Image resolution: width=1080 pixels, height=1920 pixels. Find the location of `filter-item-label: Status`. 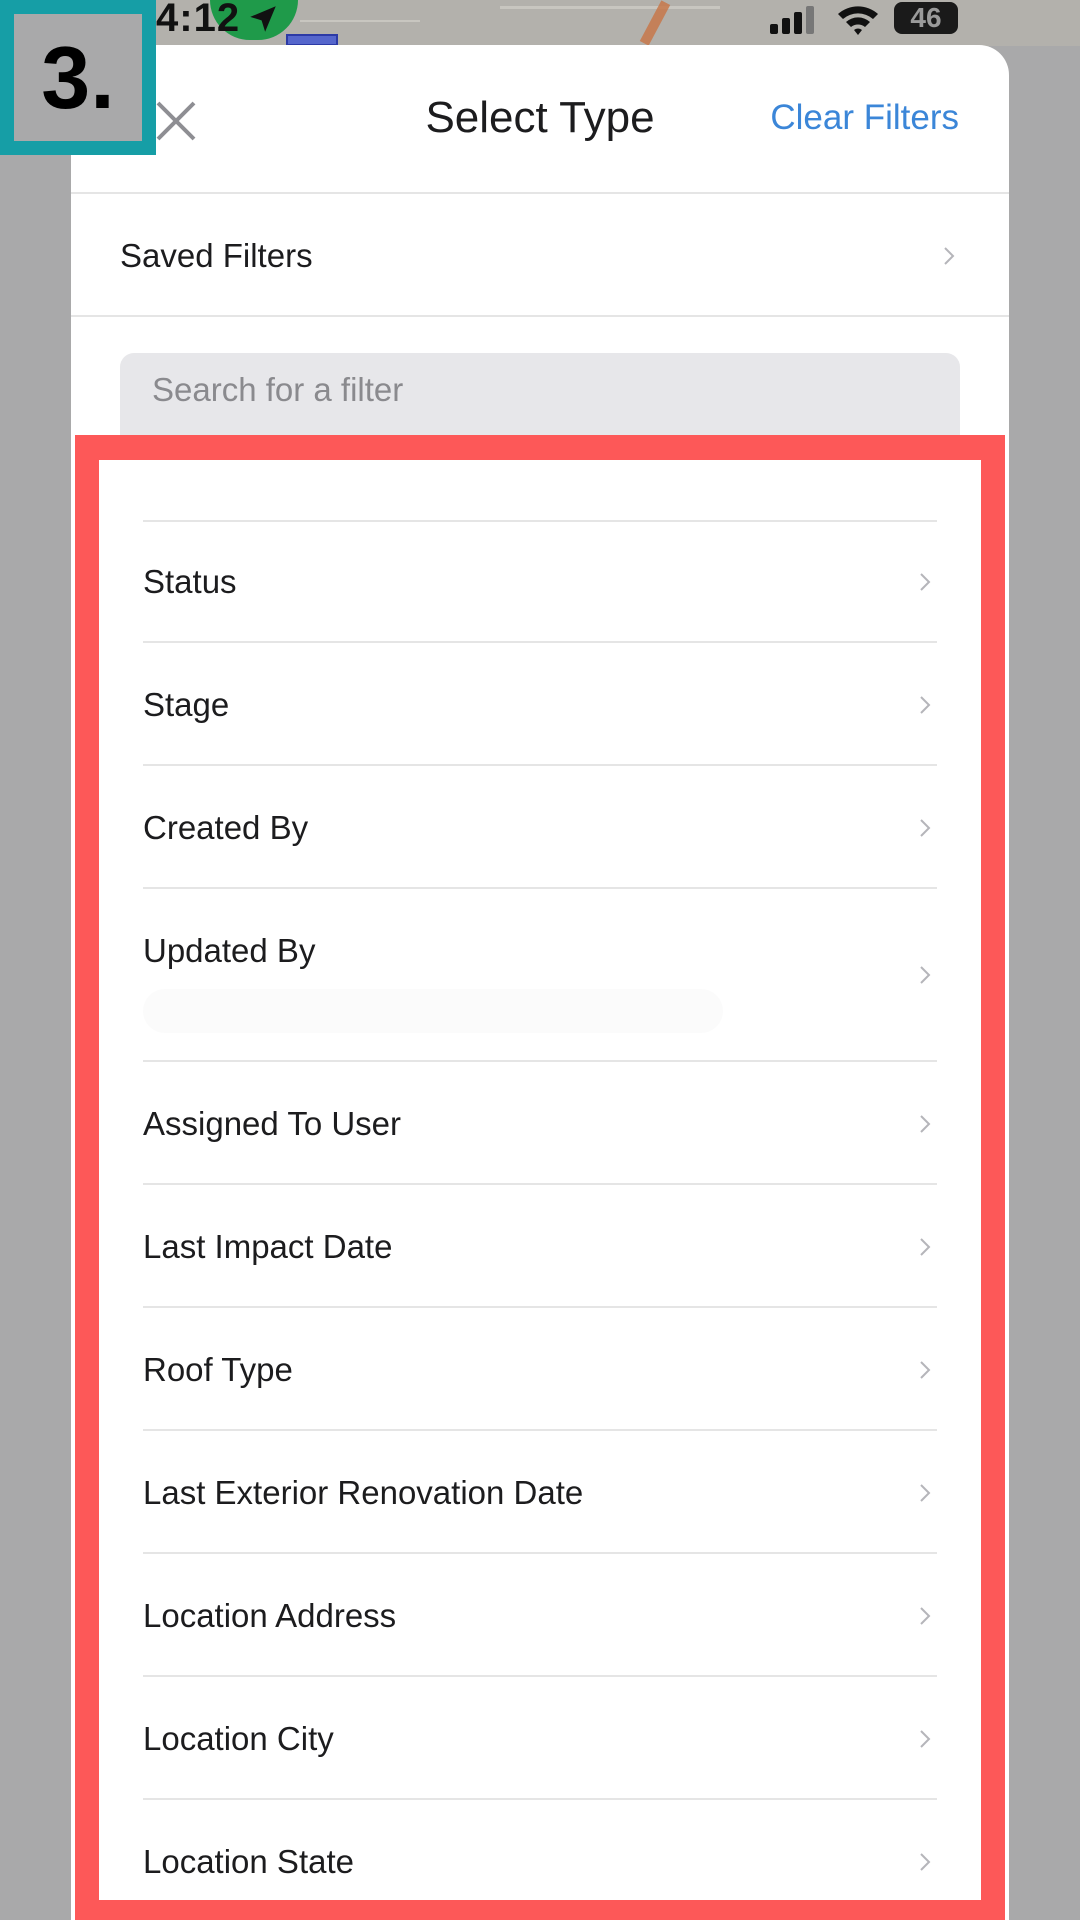

filter-item-label: Status is located at coordinates (190, 581).